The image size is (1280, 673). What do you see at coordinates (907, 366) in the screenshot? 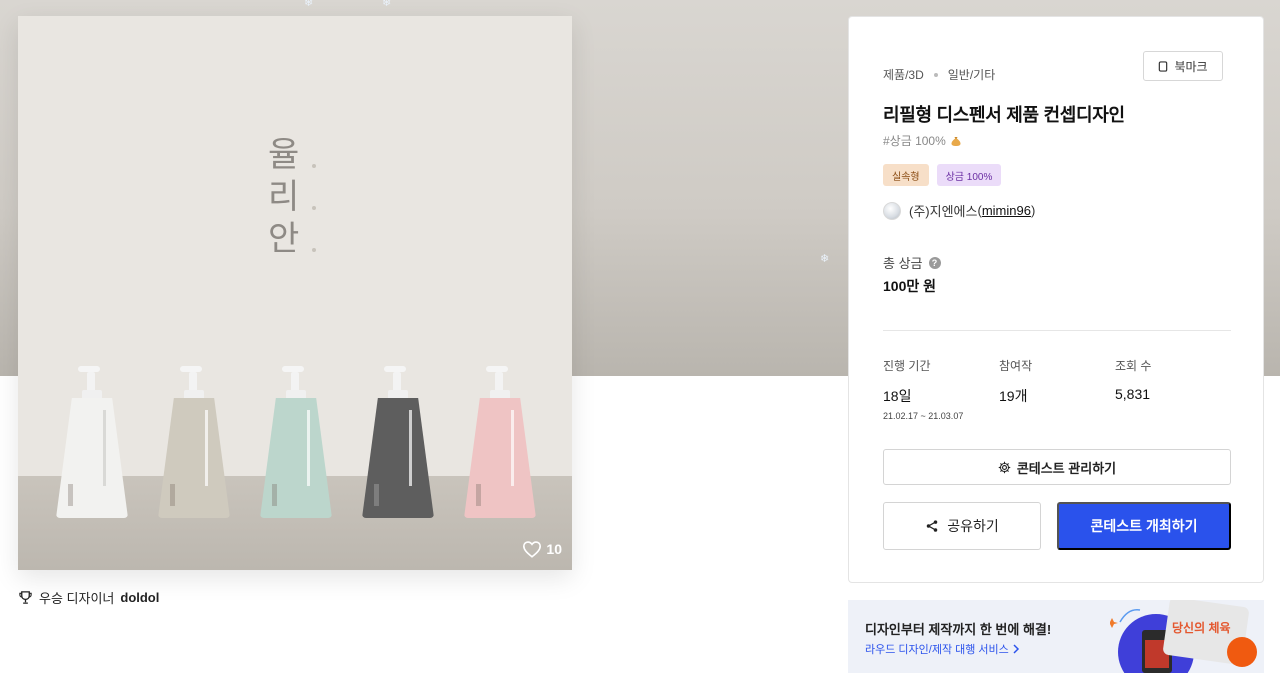
I see `stat-period-label: 진행 기간` at bounding box center [907, 366].